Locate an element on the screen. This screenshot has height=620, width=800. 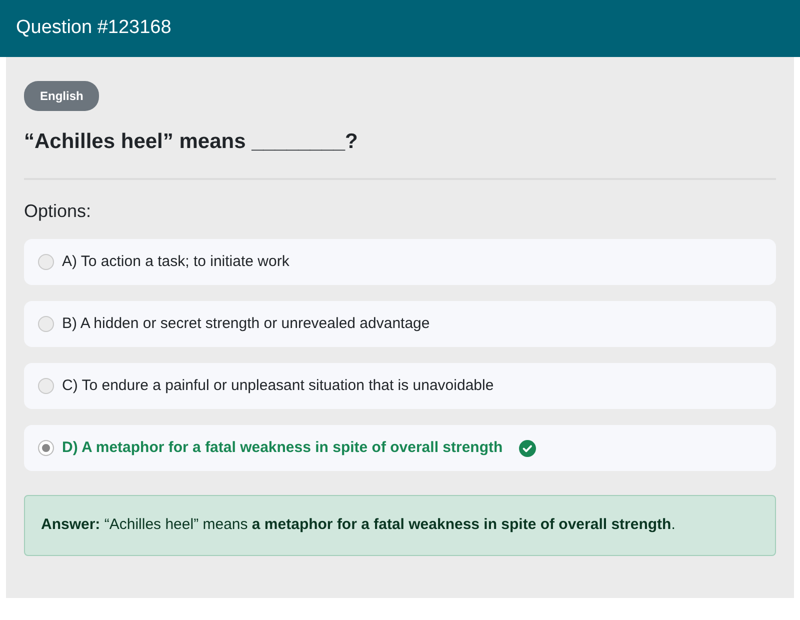
options-label: Options: is located at coordinates (58, 212).